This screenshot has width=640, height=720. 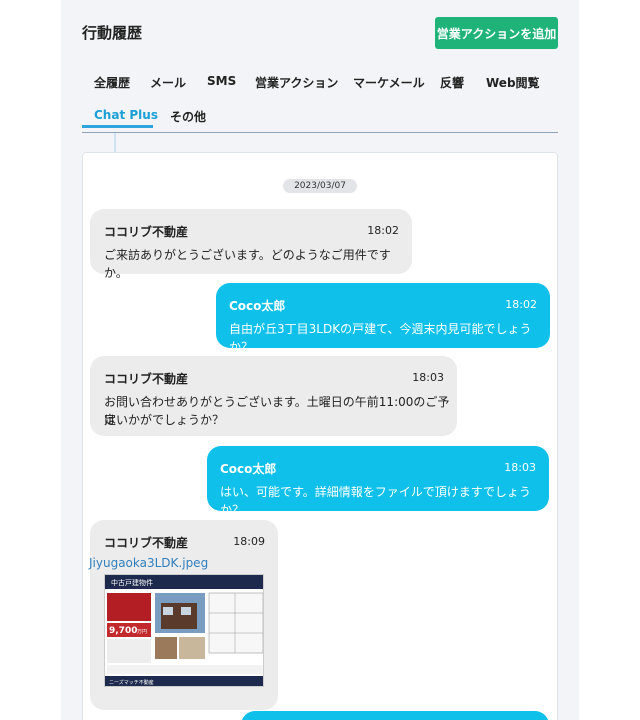 What do you see at coordinates (131, 682) in the screenshot?
I see `flyer-company: ニーズマッチ不動産` at bounding box center [131, 682].